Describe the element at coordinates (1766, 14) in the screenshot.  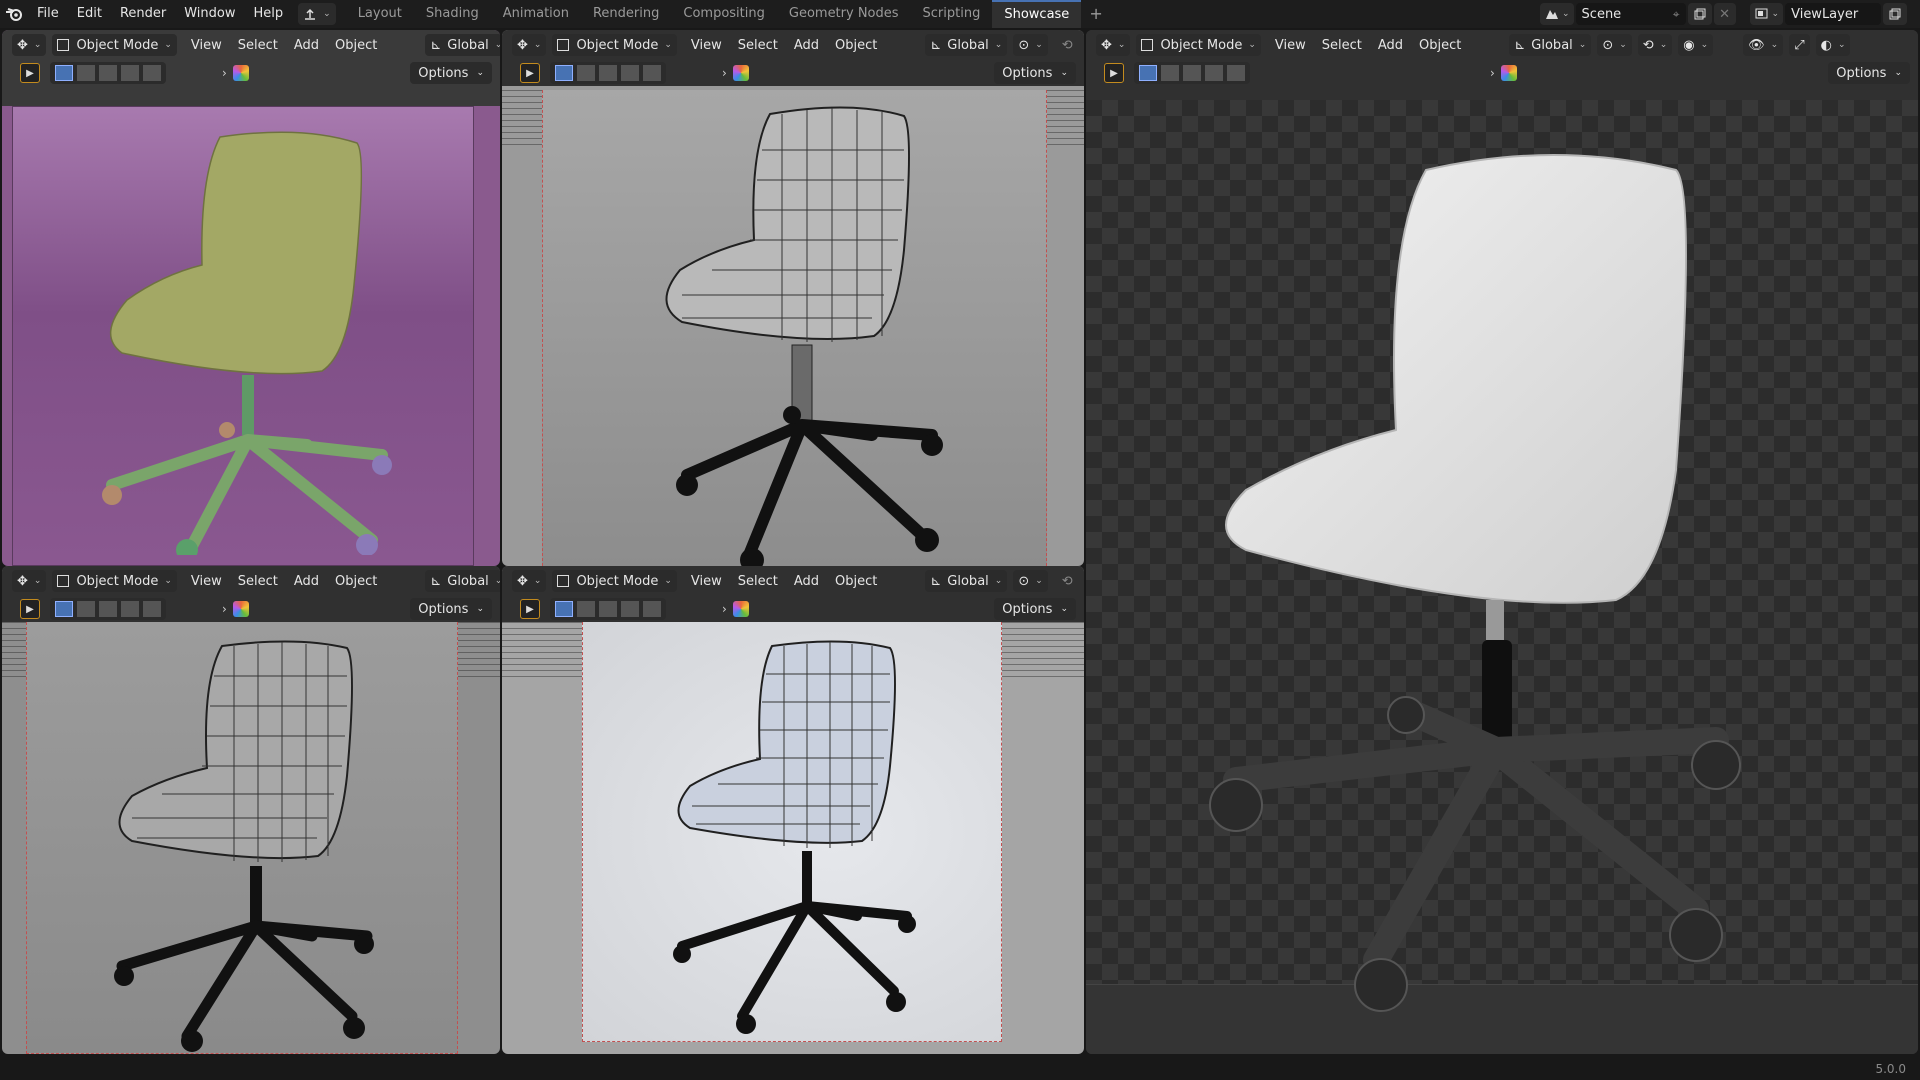
I see `view-layer-type-button: ⌄` at that location.